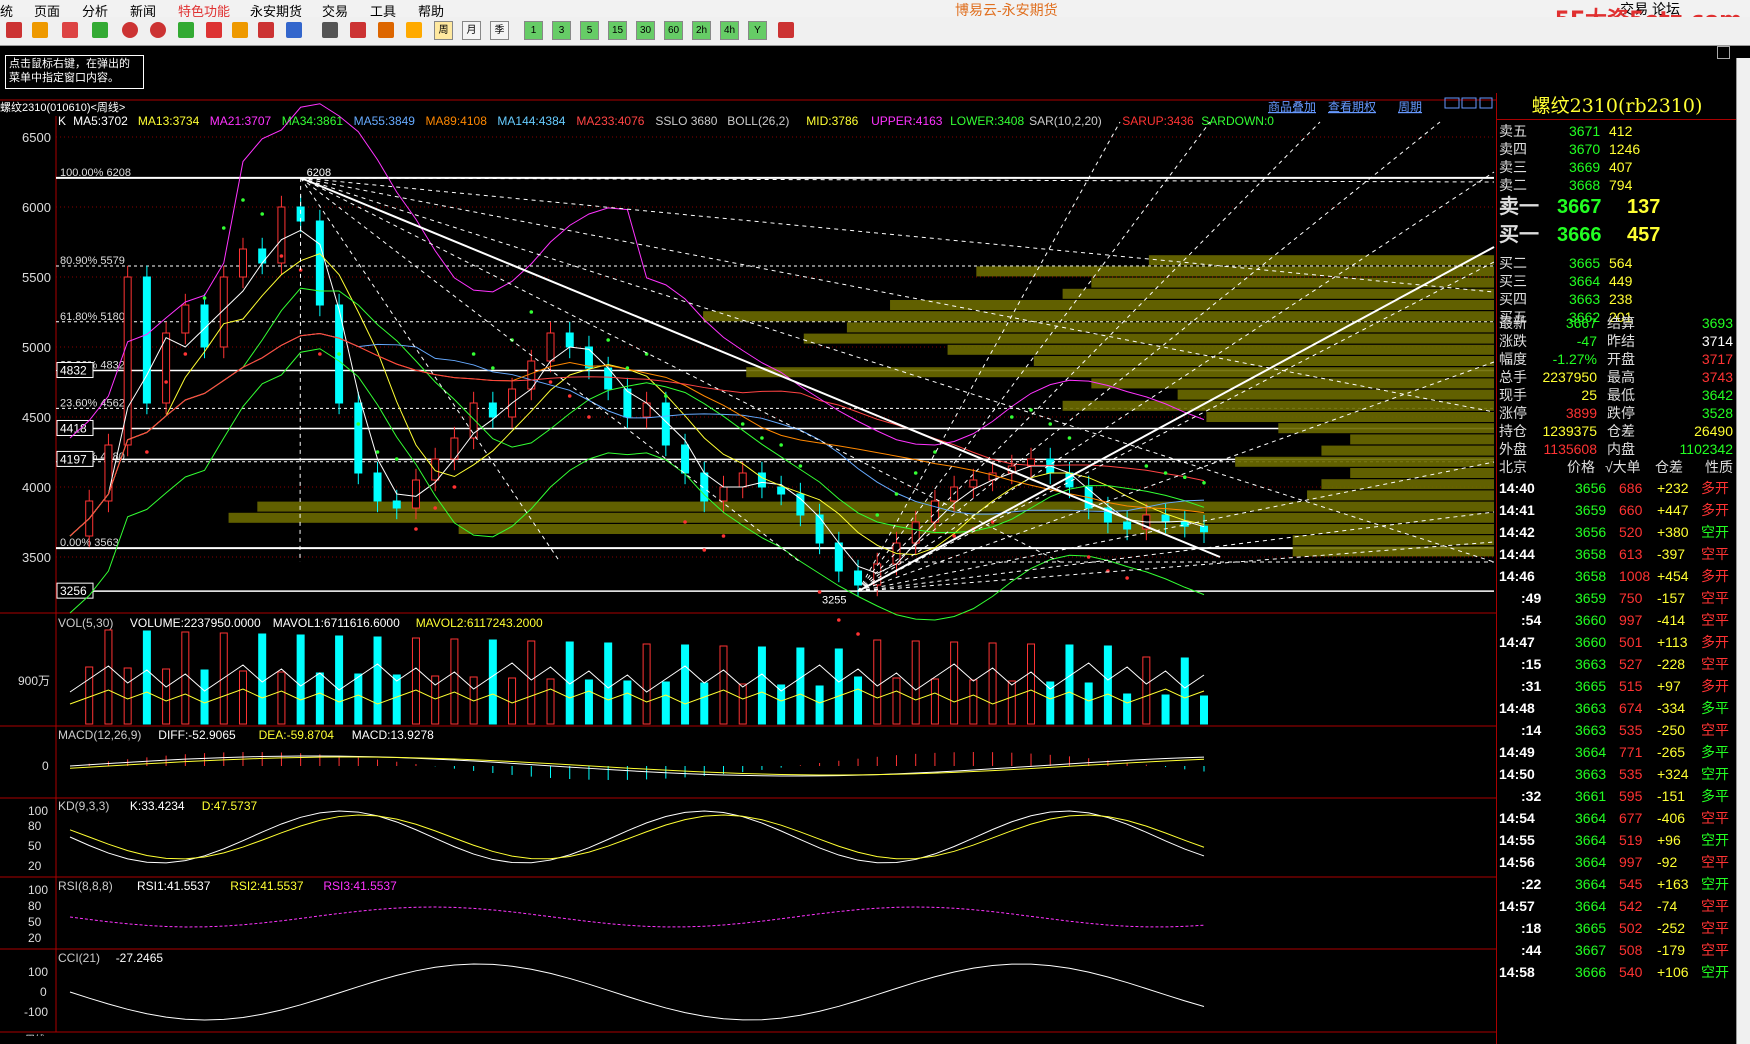 The height and width of the screenshot is (1044, 1750). Describe the element at coordinates (443, 30) in the screenshot. I see `period-week-button: 周` at that location.